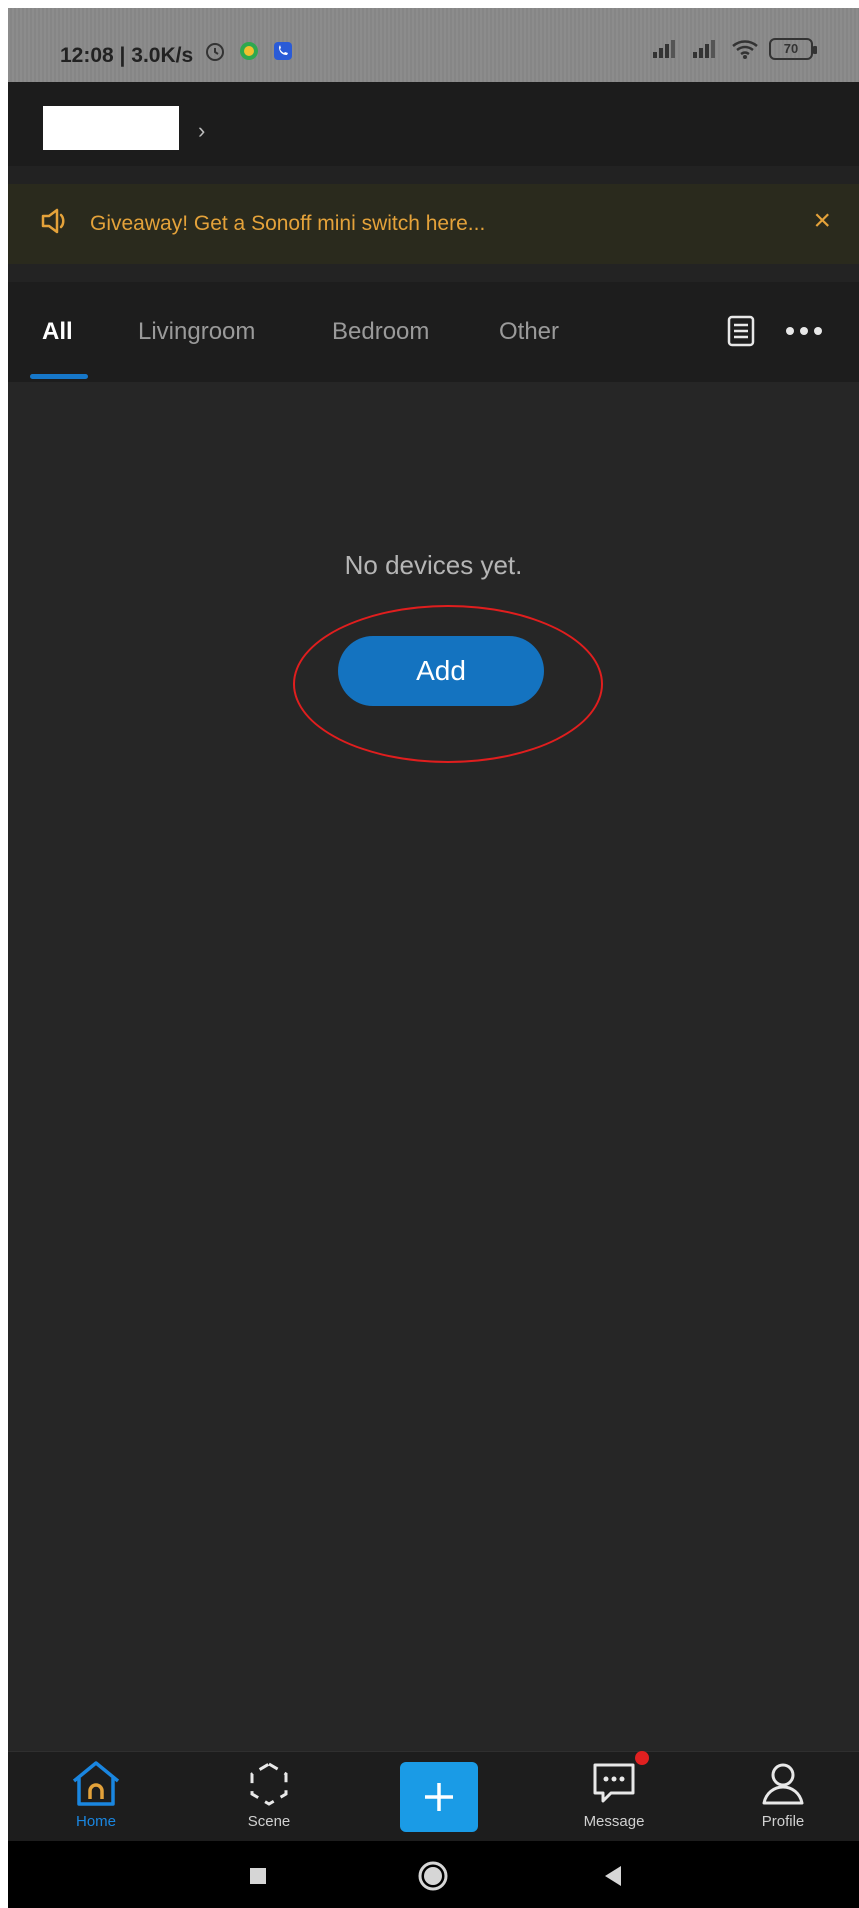 Image resolution: width=859 pixels, height=1908 pixels. I want to click on nav-message: Message, so click(614, 1796).